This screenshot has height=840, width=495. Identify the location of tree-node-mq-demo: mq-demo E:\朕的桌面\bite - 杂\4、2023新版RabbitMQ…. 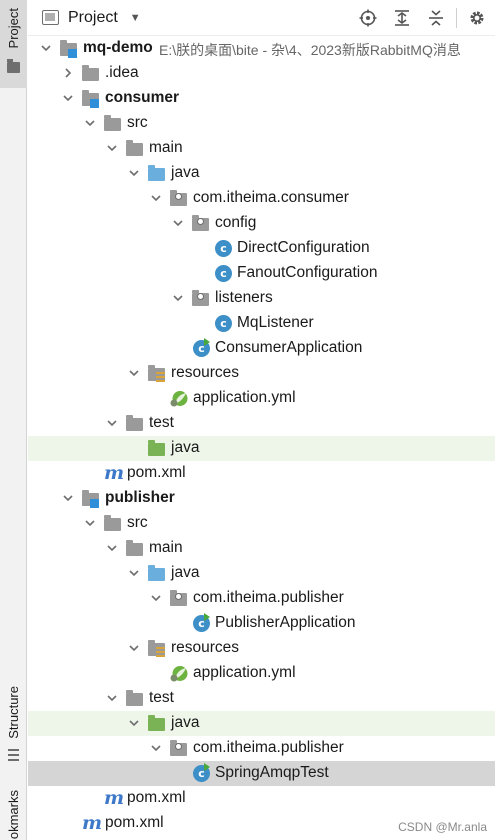
(261, 48).